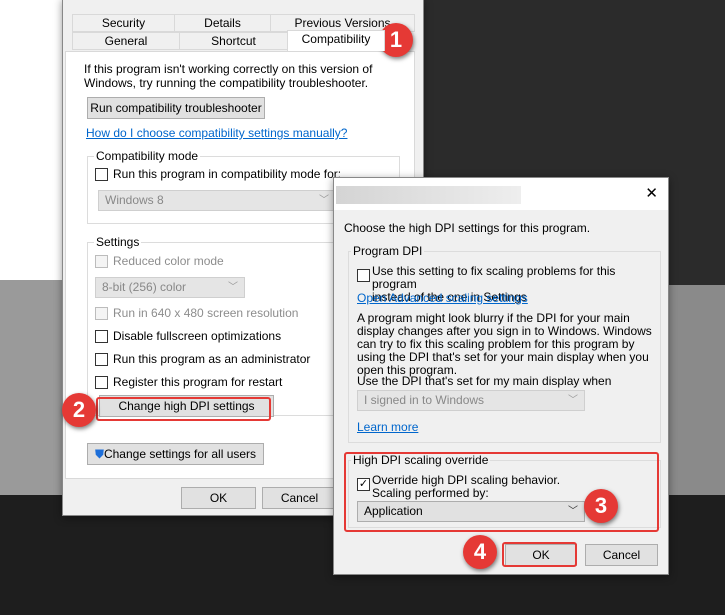 This screenshot has height=615, width=725. I want to click on ok-button: OK, so click(218, 498).